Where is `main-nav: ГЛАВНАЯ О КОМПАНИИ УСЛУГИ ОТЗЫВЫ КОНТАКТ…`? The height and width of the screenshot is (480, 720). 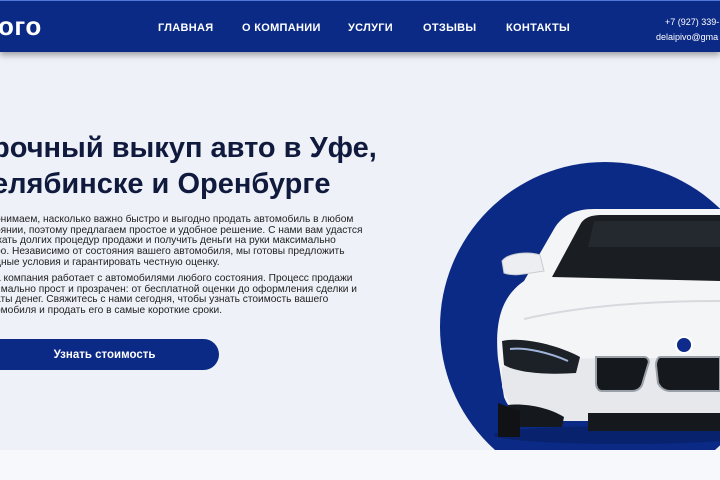 main-nav: ГЛАВНАЯ О КОМПАНИИ УСЛУГИ ОТЗЫВЫ КОНТАКТ… is located at coordinates (364, 28).